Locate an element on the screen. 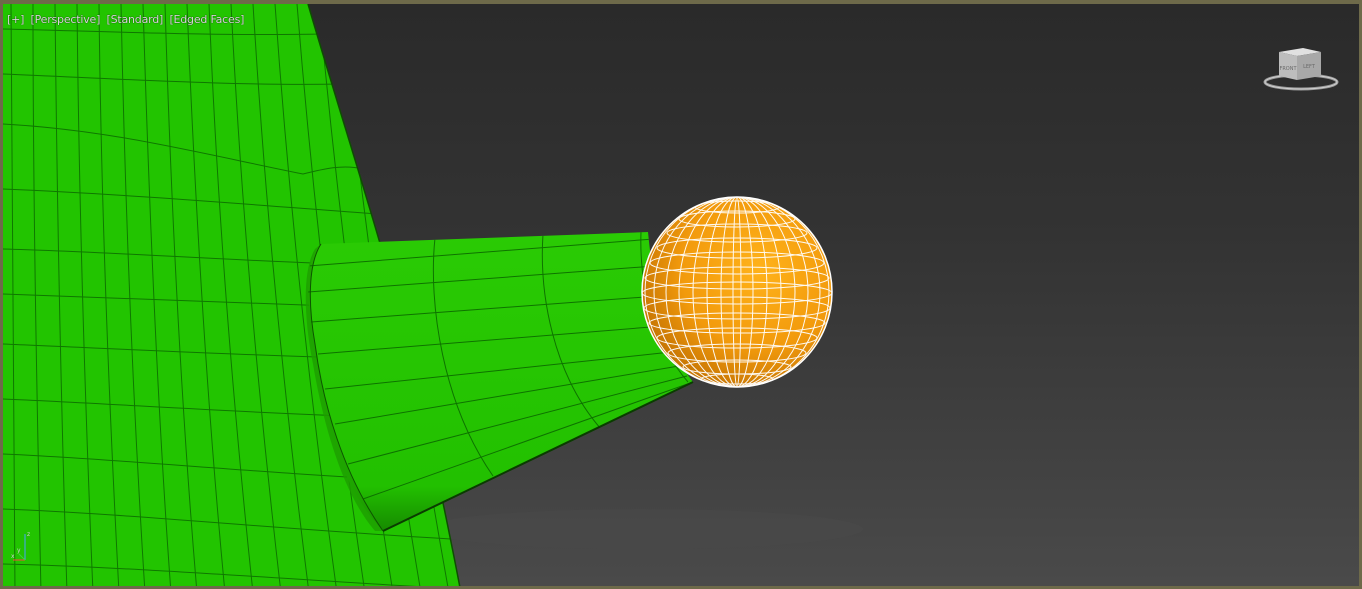  viewcube-front-label: FRONT is located at coordinates (1288, 69).